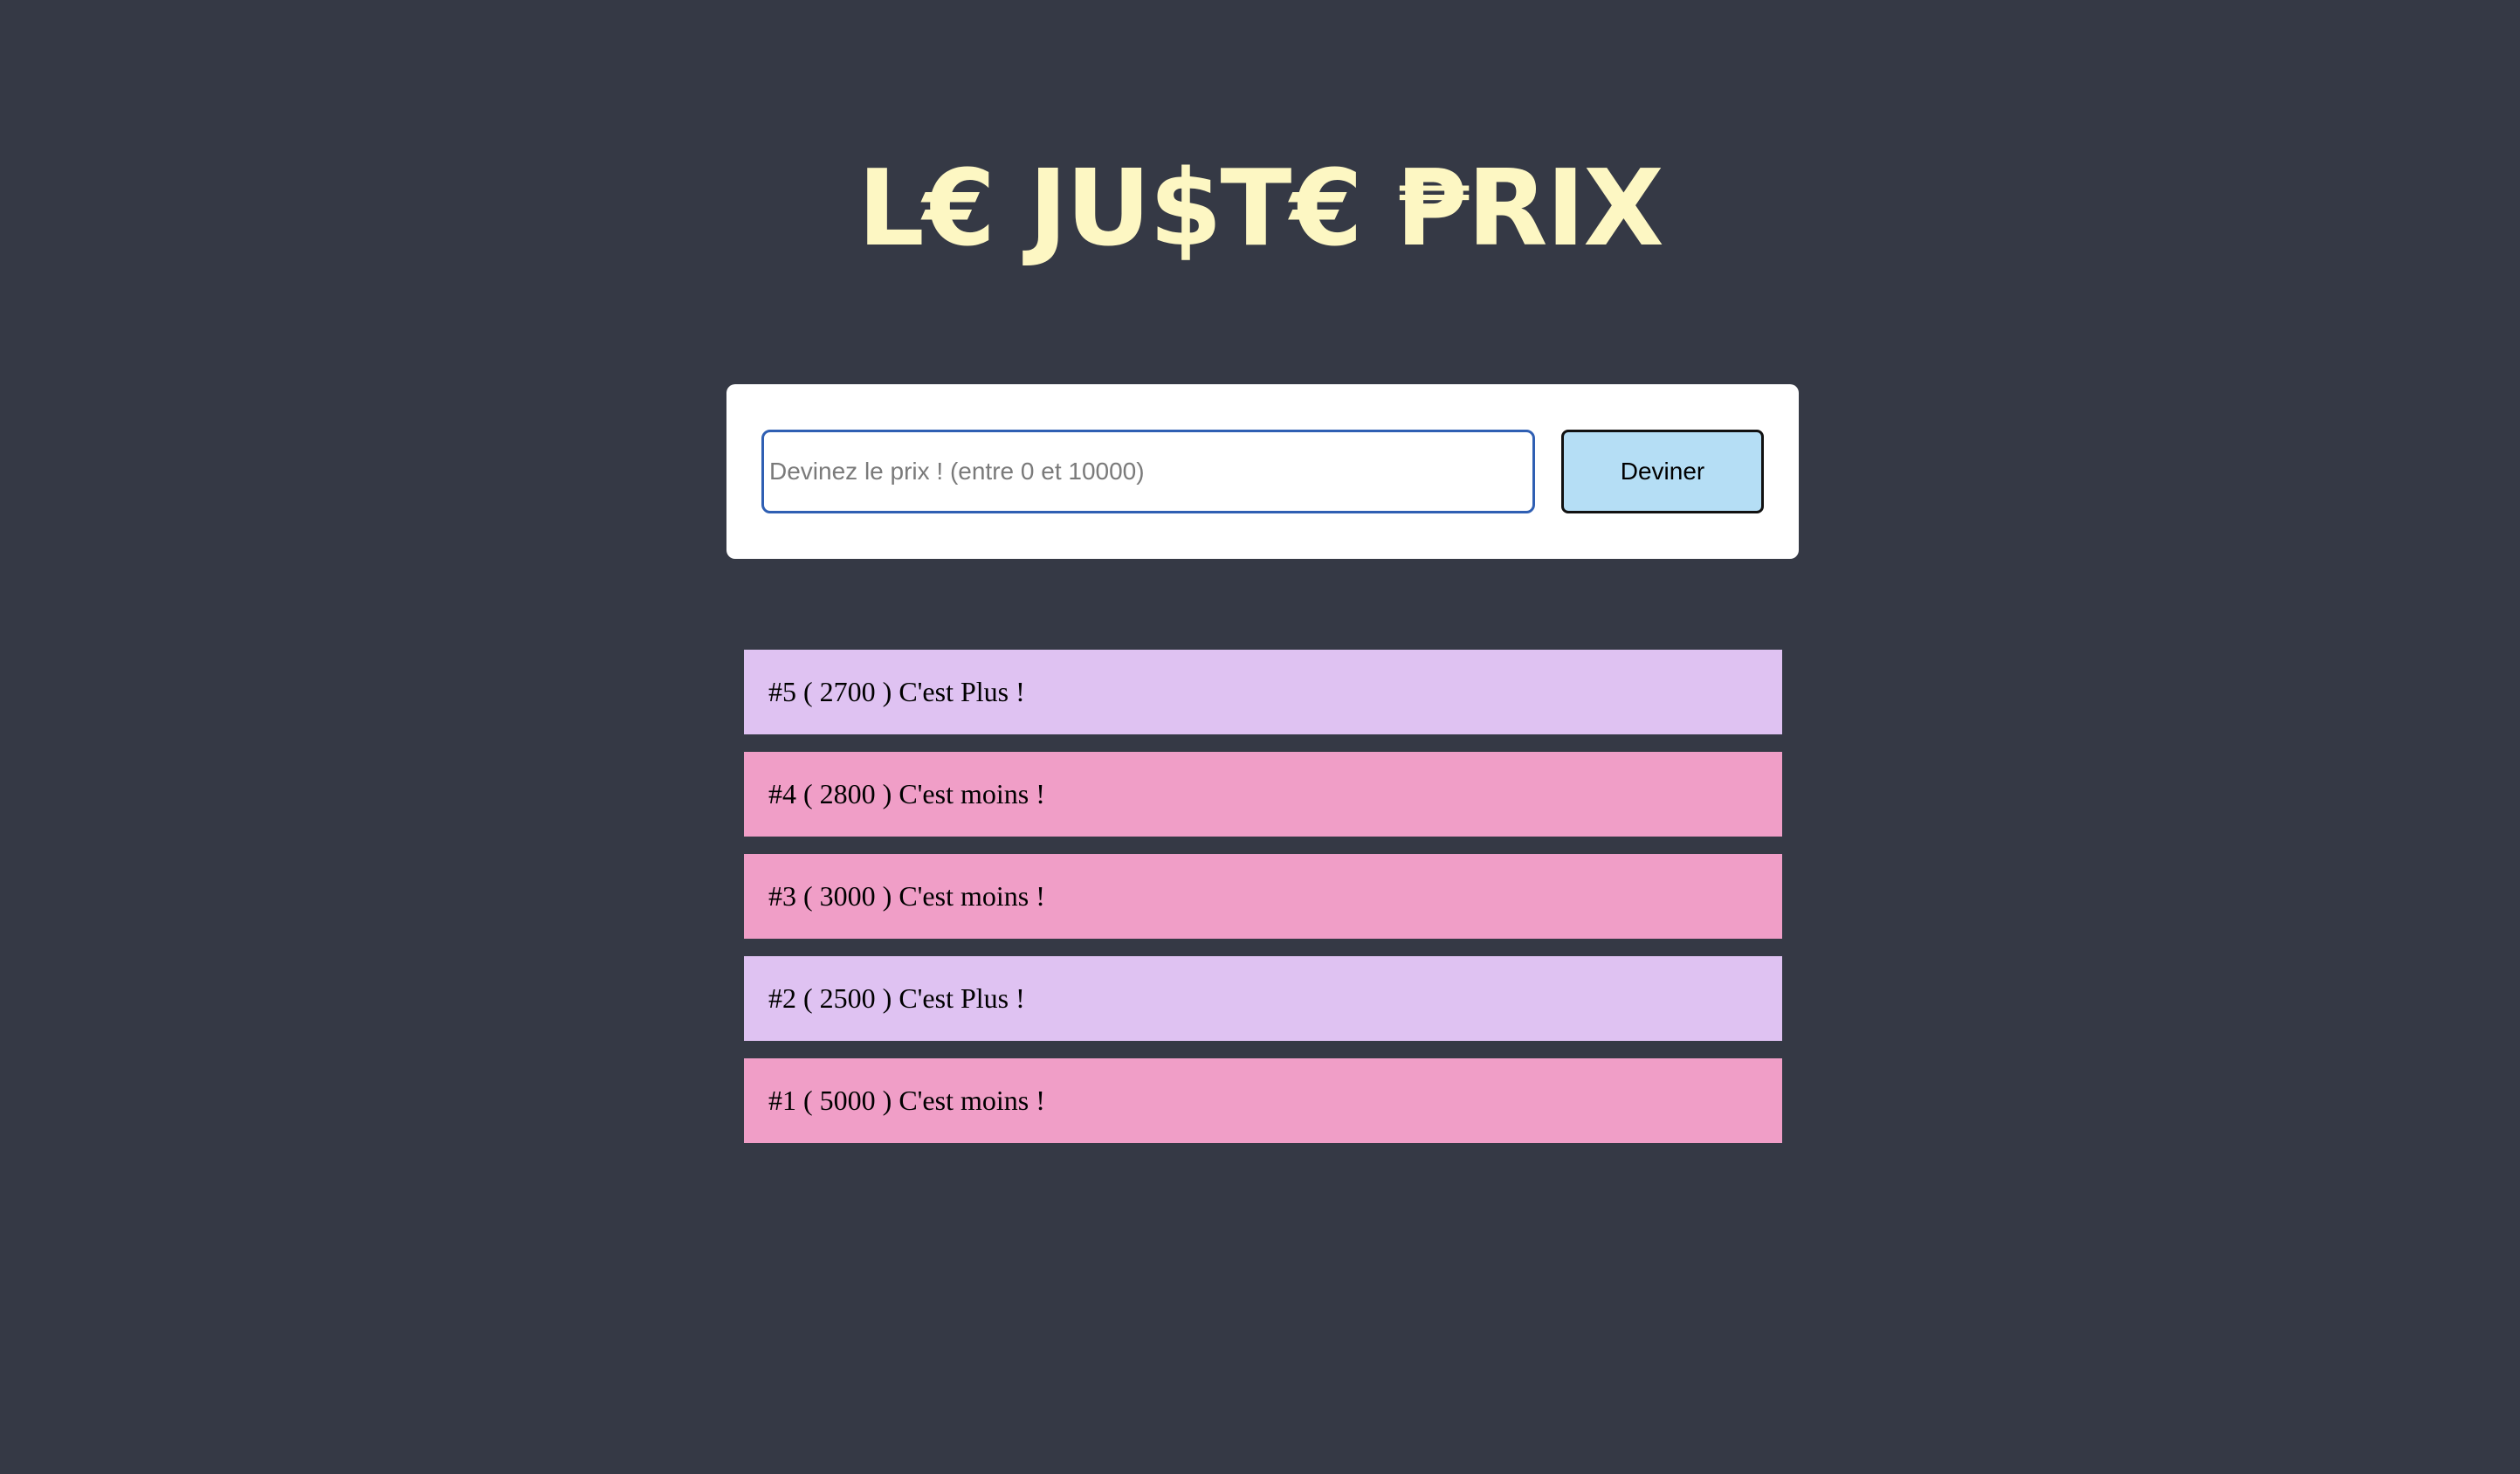  Describe the element at coordinates (1263, 896) in the screenshot. I see `history-item: #3 ( 3000 ) C'est moins !` at that location.